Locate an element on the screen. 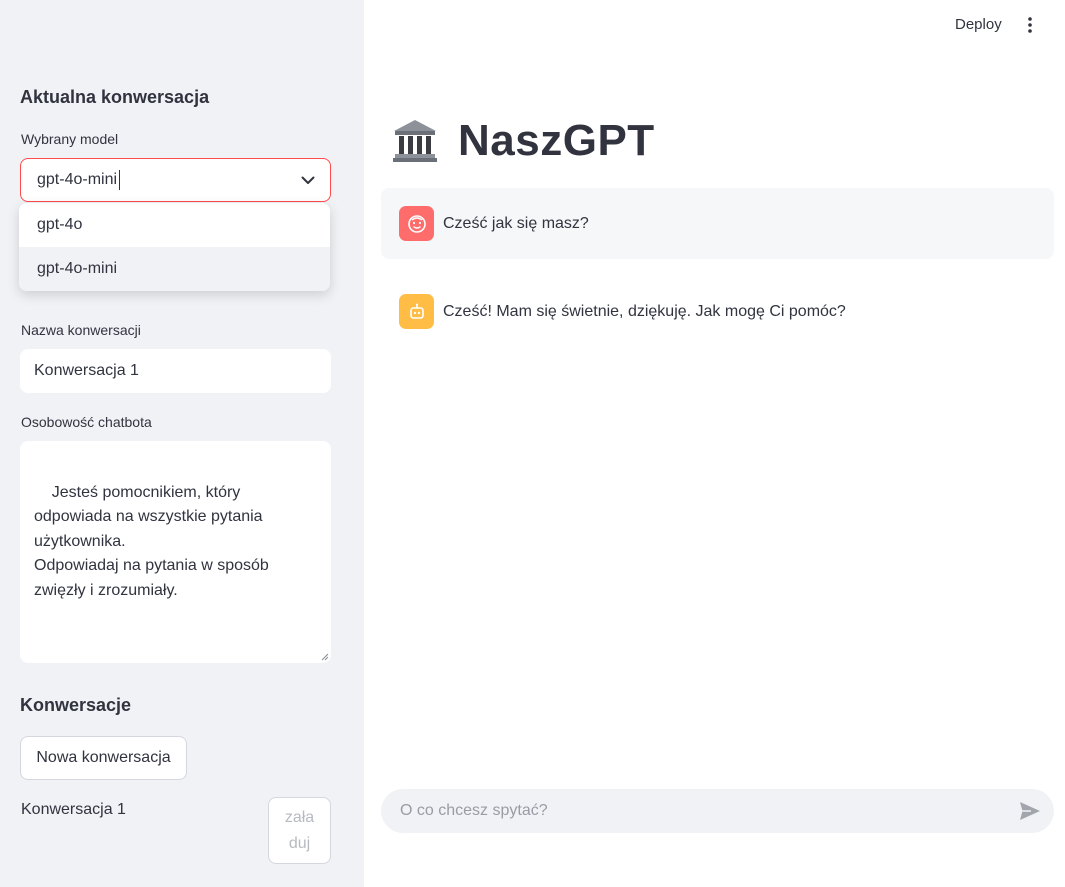 This screenshot has height=887, width=1065. load-conversation-button: zała duj is located at coordinates (299, 830).